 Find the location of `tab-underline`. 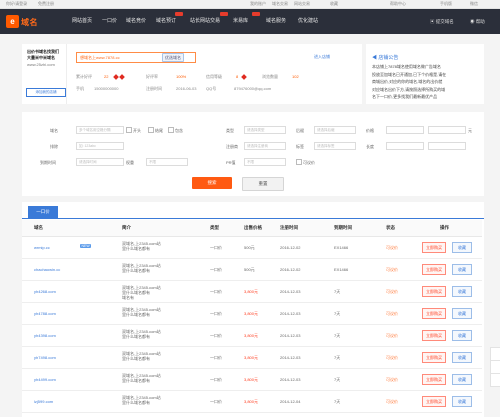

tab-underline is located at coordinates (253, 218).